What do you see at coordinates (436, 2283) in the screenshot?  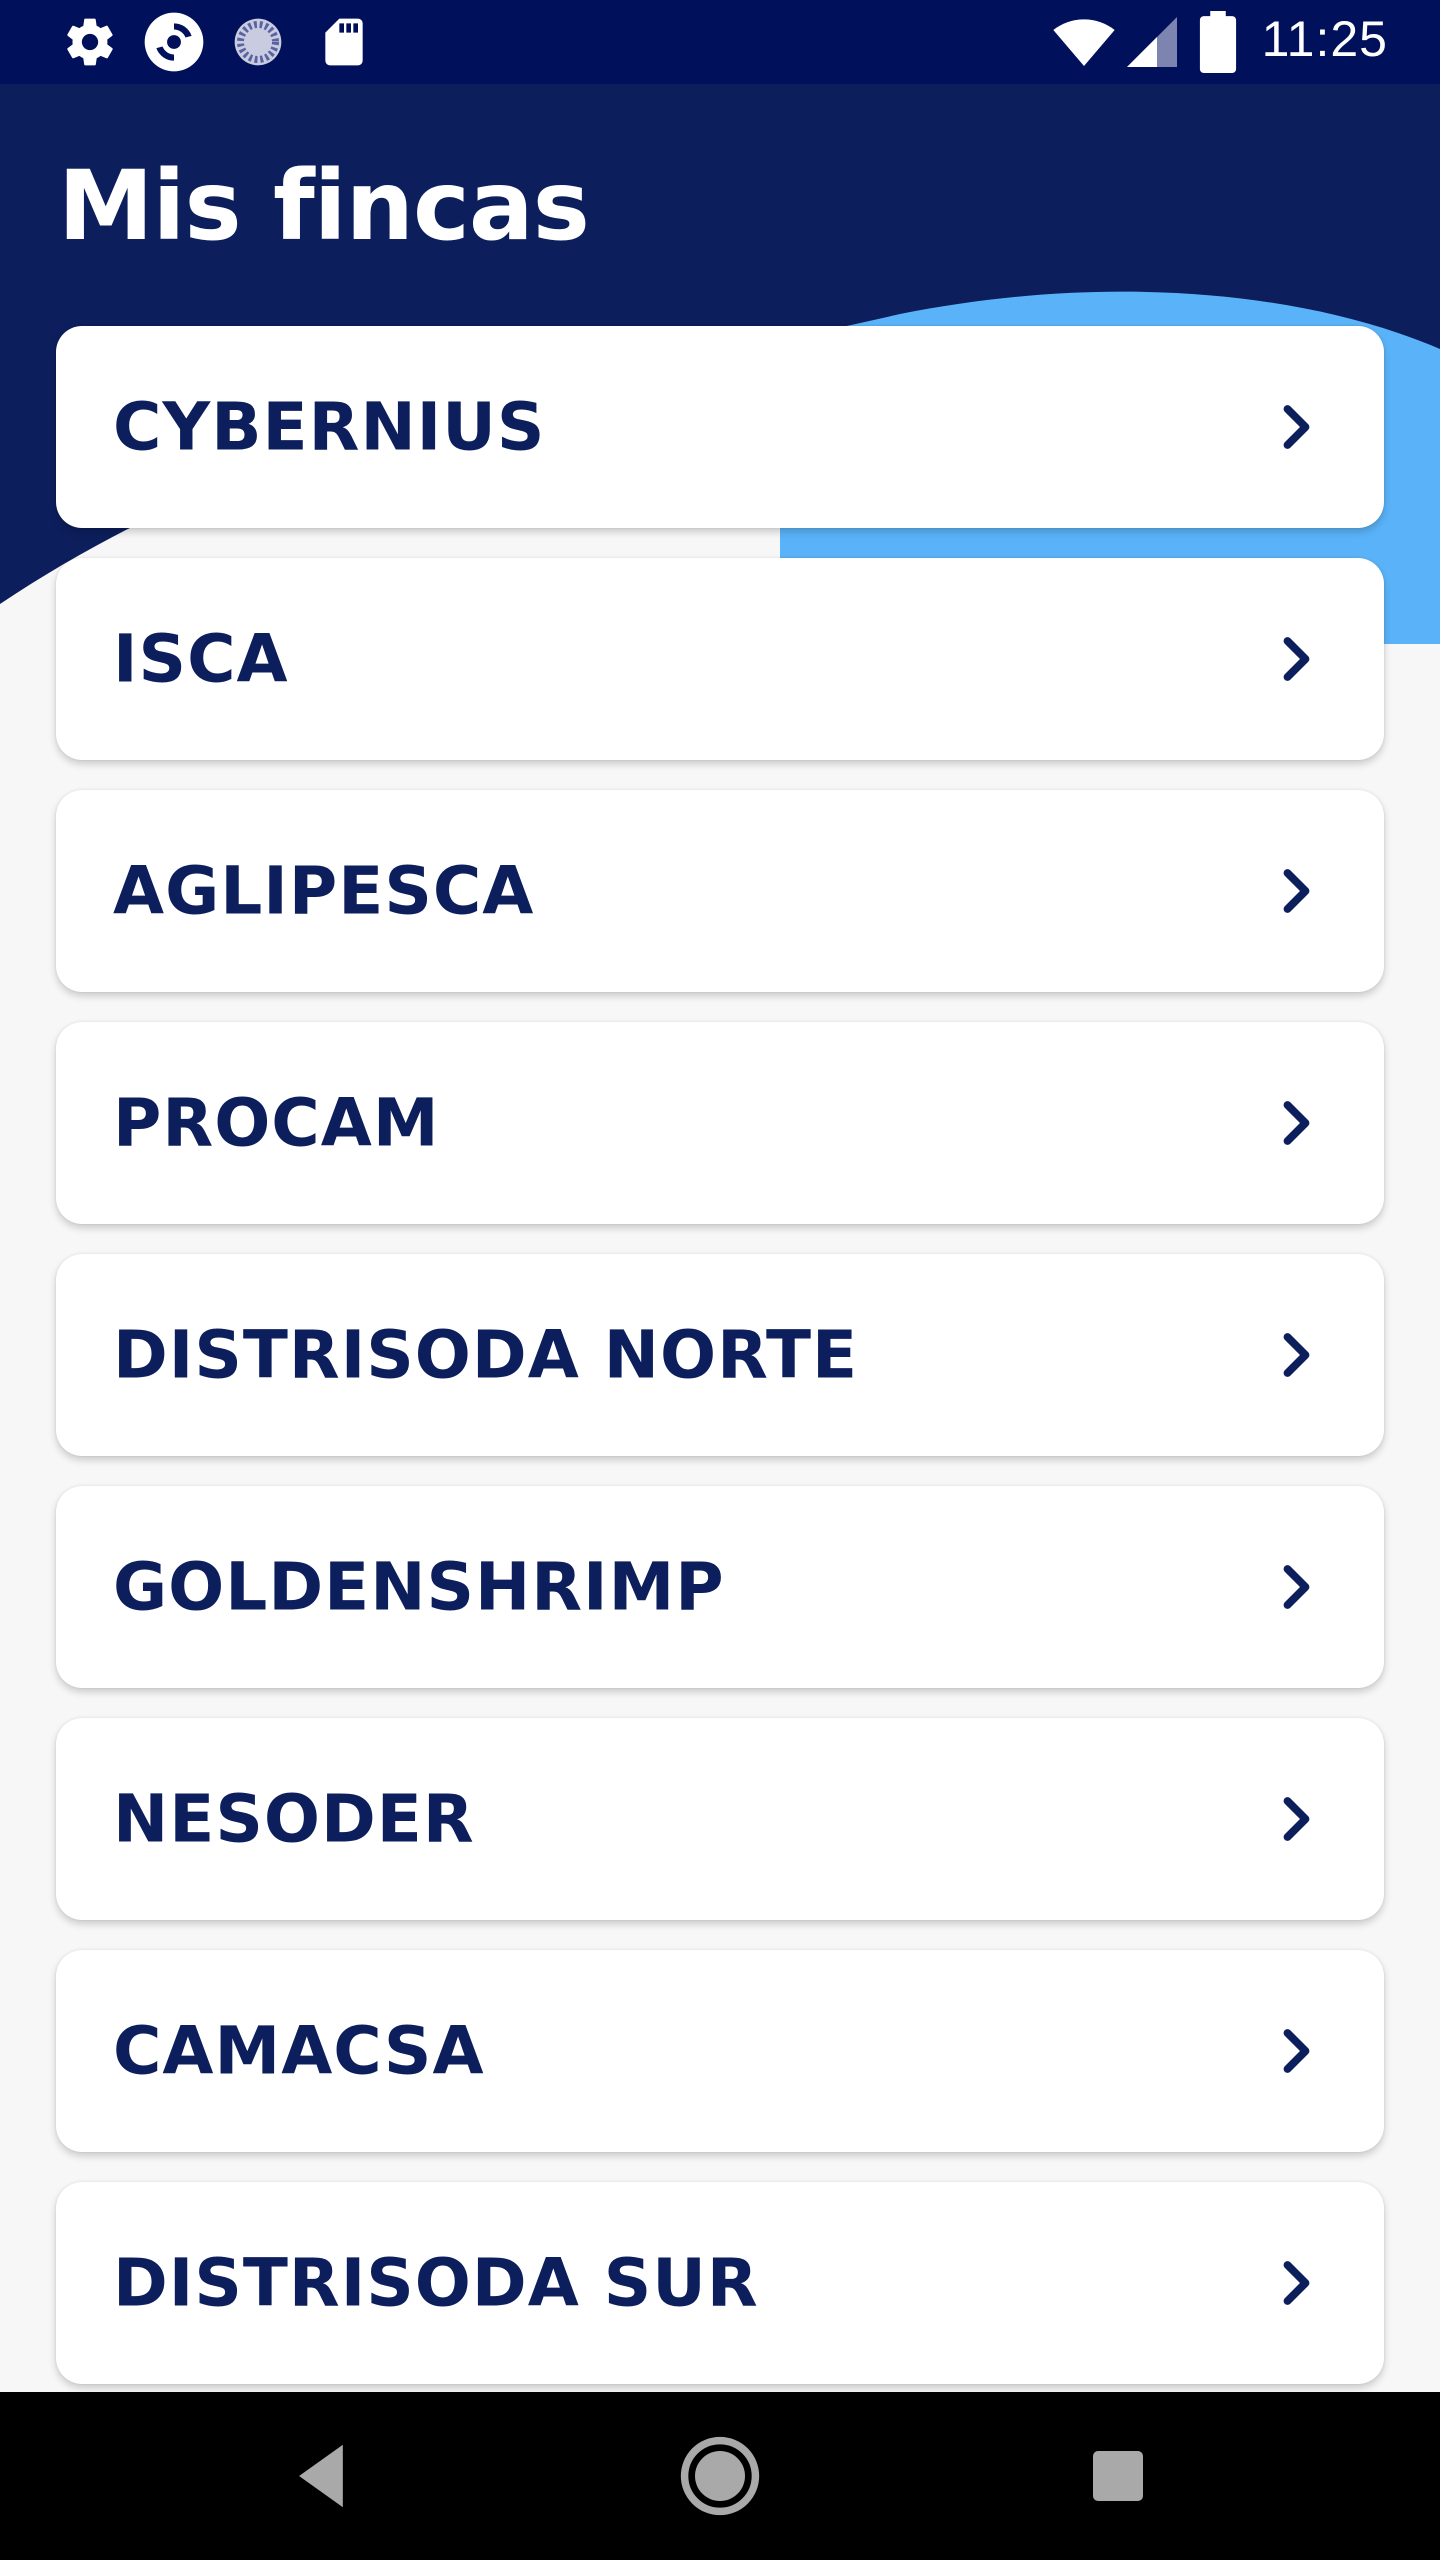 I see `farm-name: DISTRISODA SUR` at bounding box center [436, 2283].